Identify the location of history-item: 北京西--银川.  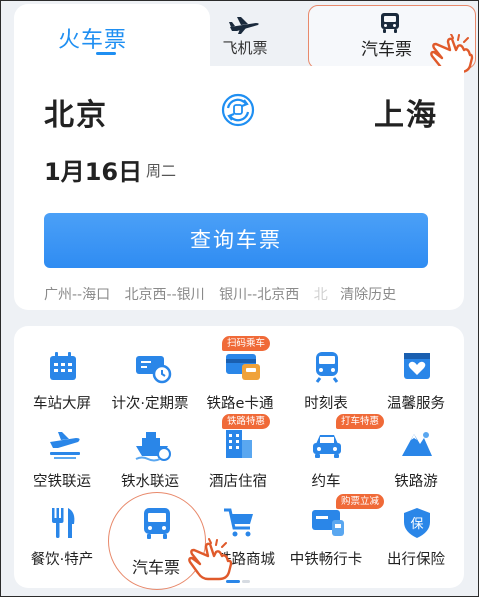
(165, 295).